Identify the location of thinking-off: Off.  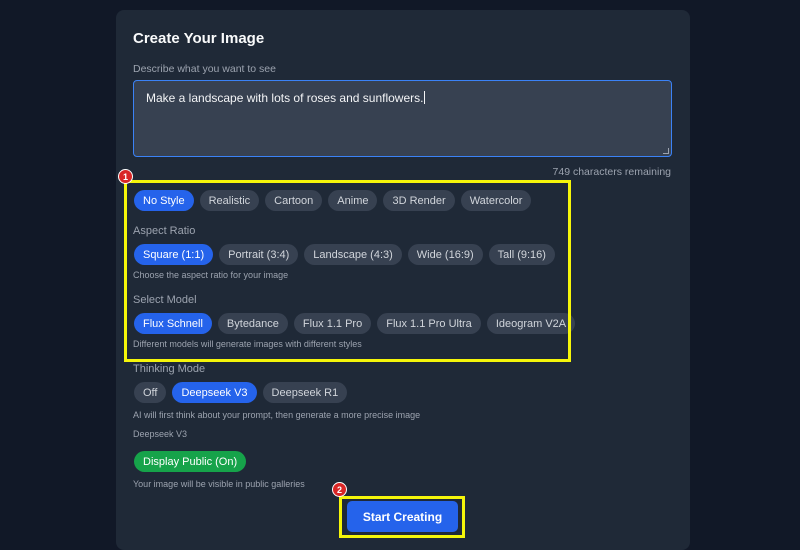
(150, 392).